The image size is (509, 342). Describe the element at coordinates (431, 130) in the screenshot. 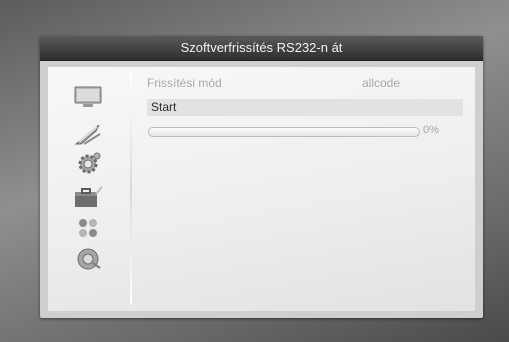

I see `upgrade-progress-percent: 0%` at that location.